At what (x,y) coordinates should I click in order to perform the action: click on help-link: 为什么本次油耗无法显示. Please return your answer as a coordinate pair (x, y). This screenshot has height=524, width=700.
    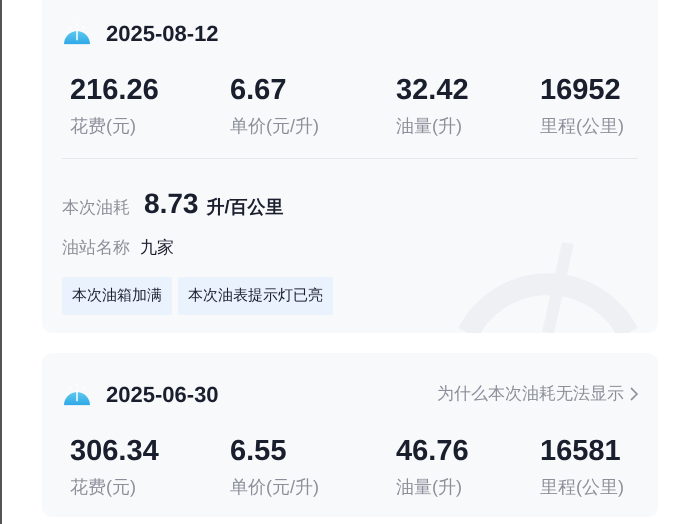
    Looking at the image, I should click on (537, 394).